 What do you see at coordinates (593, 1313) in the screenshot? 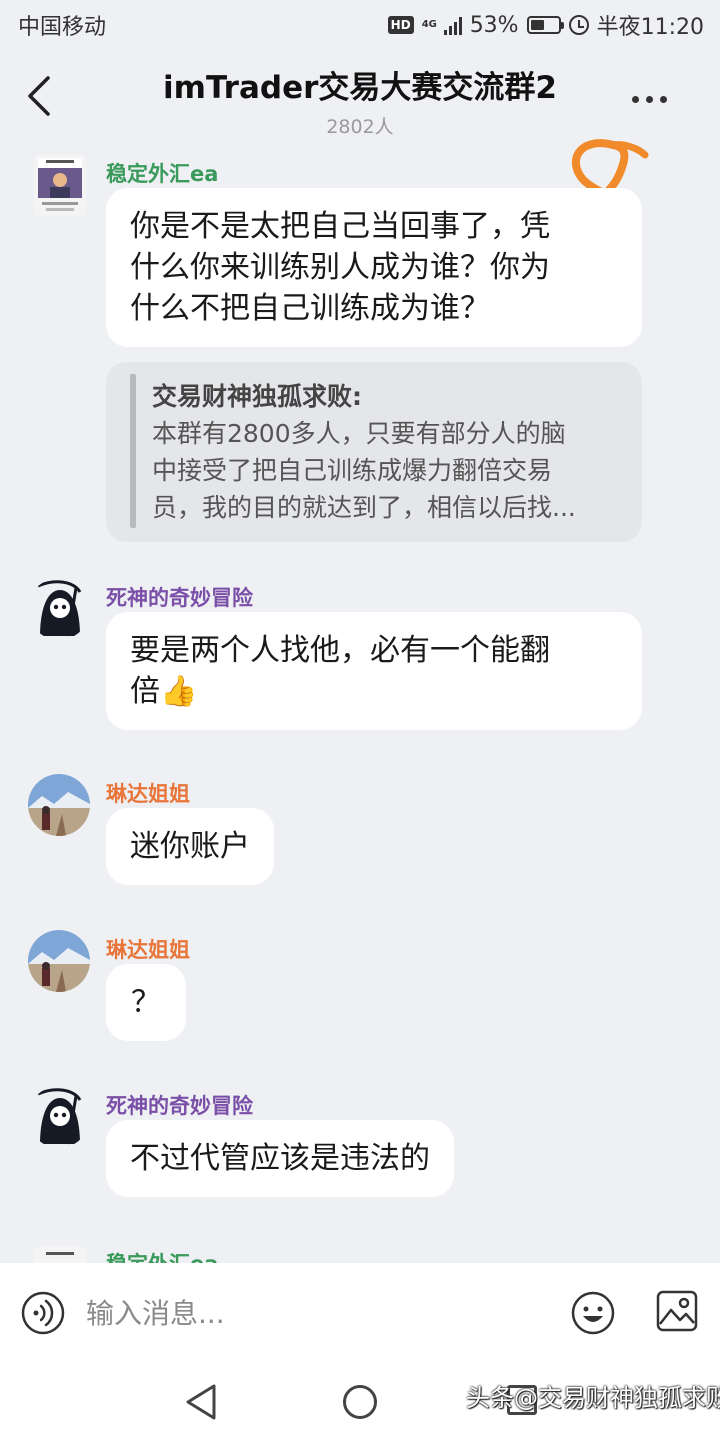
I see `emoji-icon` at bounding box center [593, 1313].